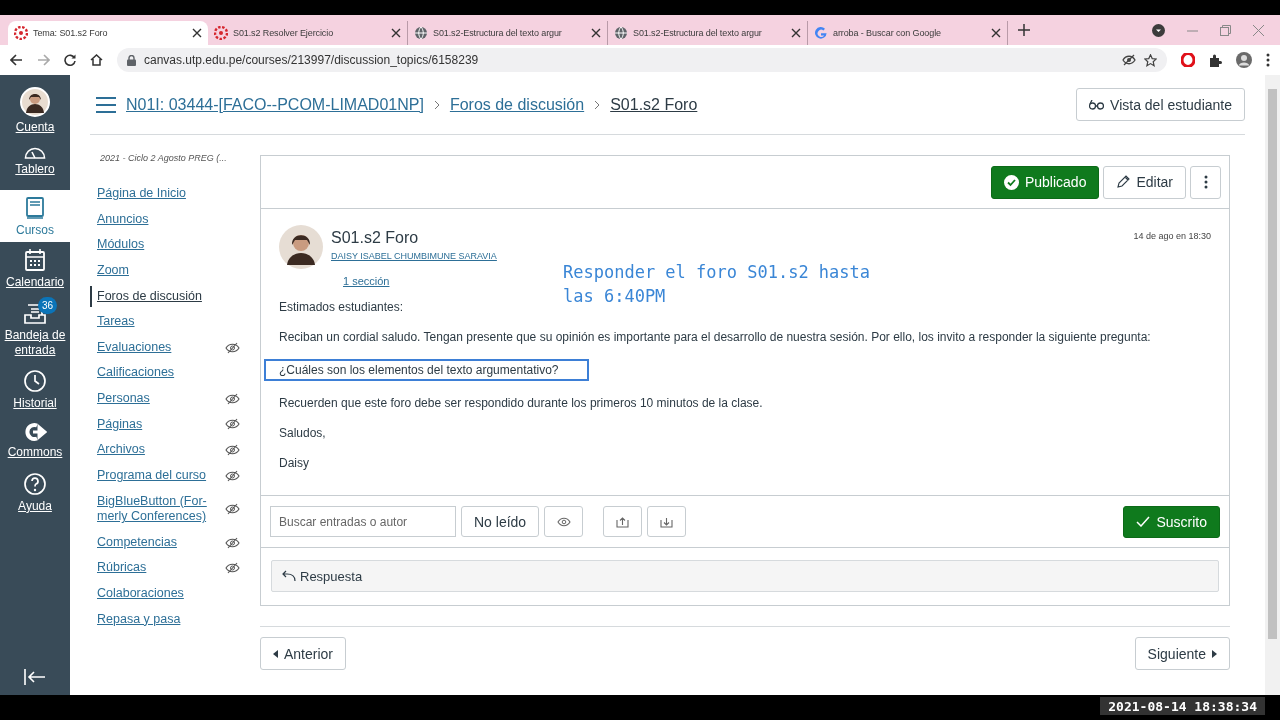 This screenshot has width=1280, height=720. Describe the element at coordinates (165, 347) in the screenshot. I see `course-nav-link: Evaluaciones` at that location.